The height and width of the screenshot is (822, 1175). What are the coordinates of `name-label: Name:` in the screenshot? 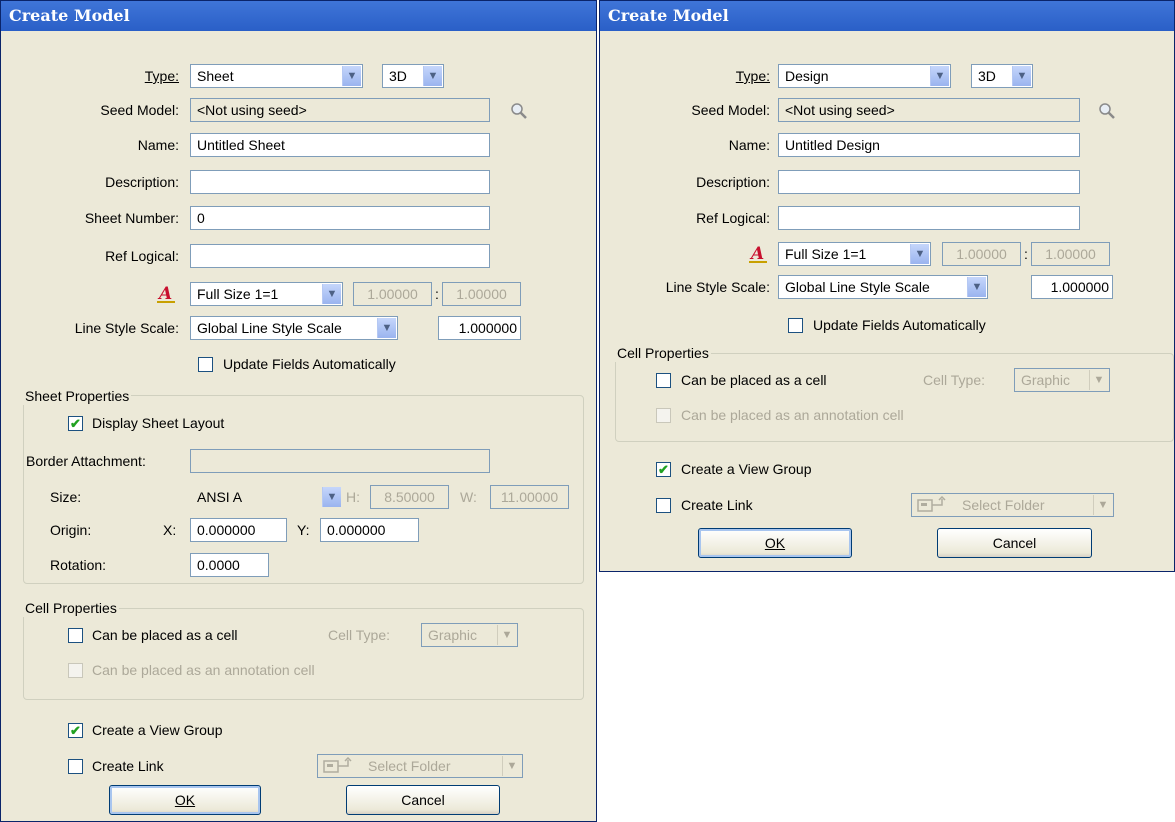 It's located at (749, 145).